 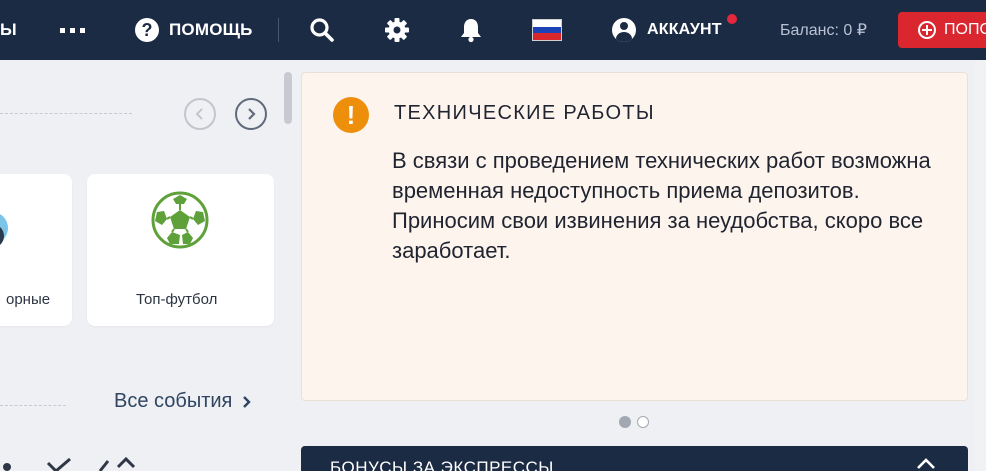 What do you see at coordinates (980, 265) in the screenshot?
I see `page-scrollbar` at bounding box center [980, 265].